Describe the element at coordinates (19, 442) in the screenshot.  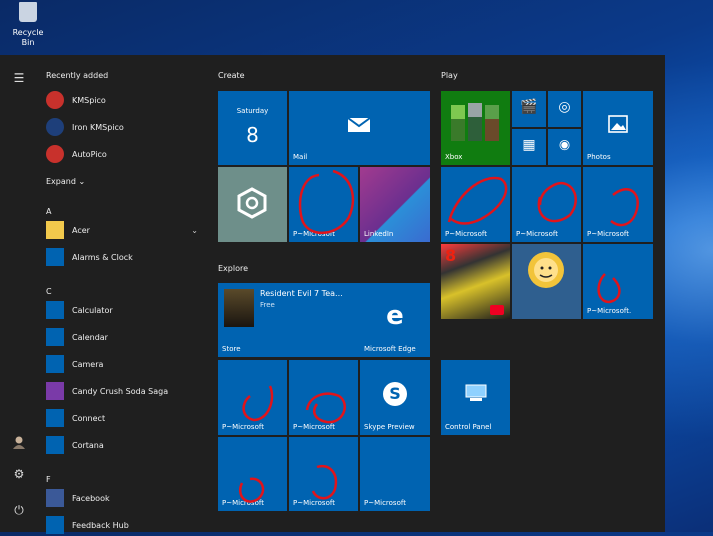
I see `user-account-button` at that location.